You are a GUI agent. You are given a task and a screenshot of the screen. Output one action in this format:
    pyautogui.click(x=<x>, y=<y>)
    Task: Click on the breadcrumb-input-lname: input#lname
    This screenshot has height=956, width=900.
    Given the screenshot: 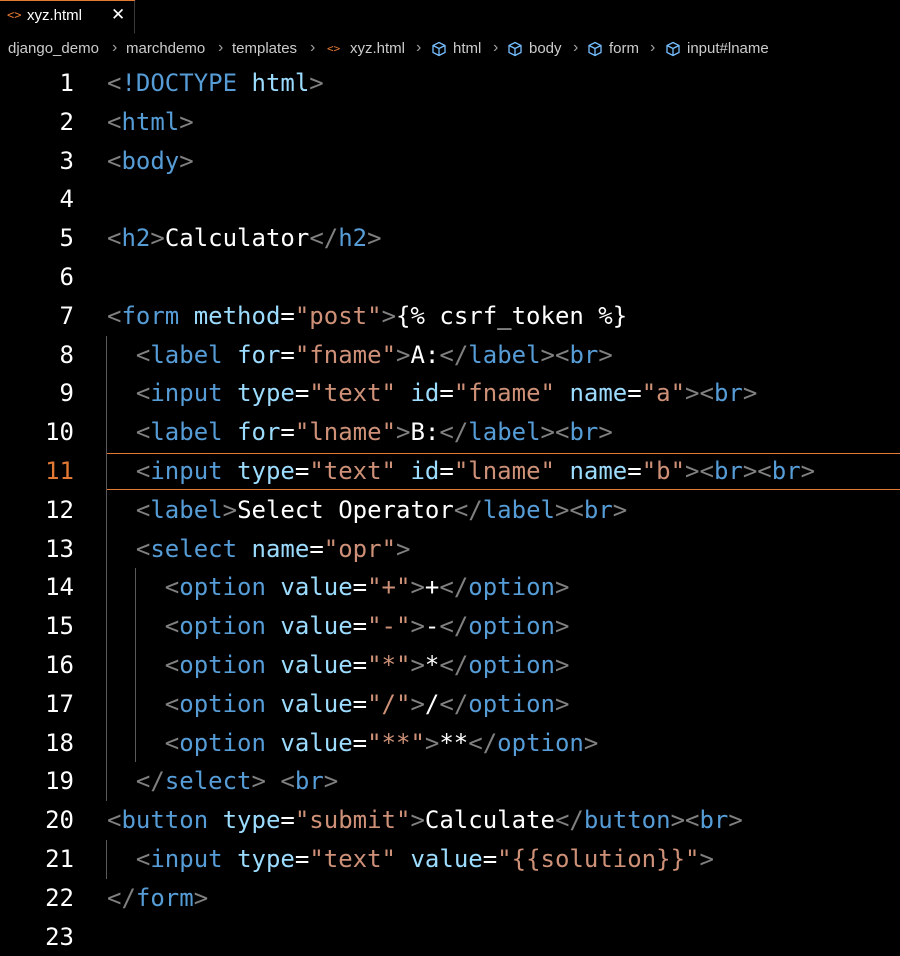 What is the action you would take?
    pyautogui.click(x=728, y=48)
    